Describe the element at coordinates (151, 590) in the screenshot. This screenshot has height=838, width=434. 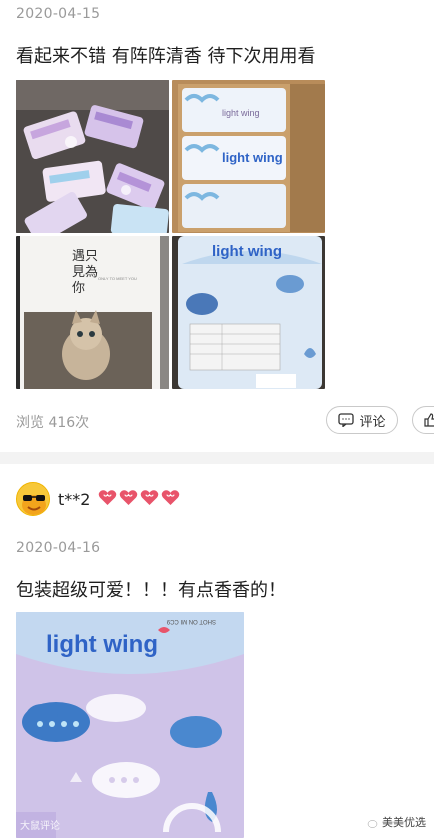
I see `review-text: 包装超级可爱！！！有点香香的！` at that location.